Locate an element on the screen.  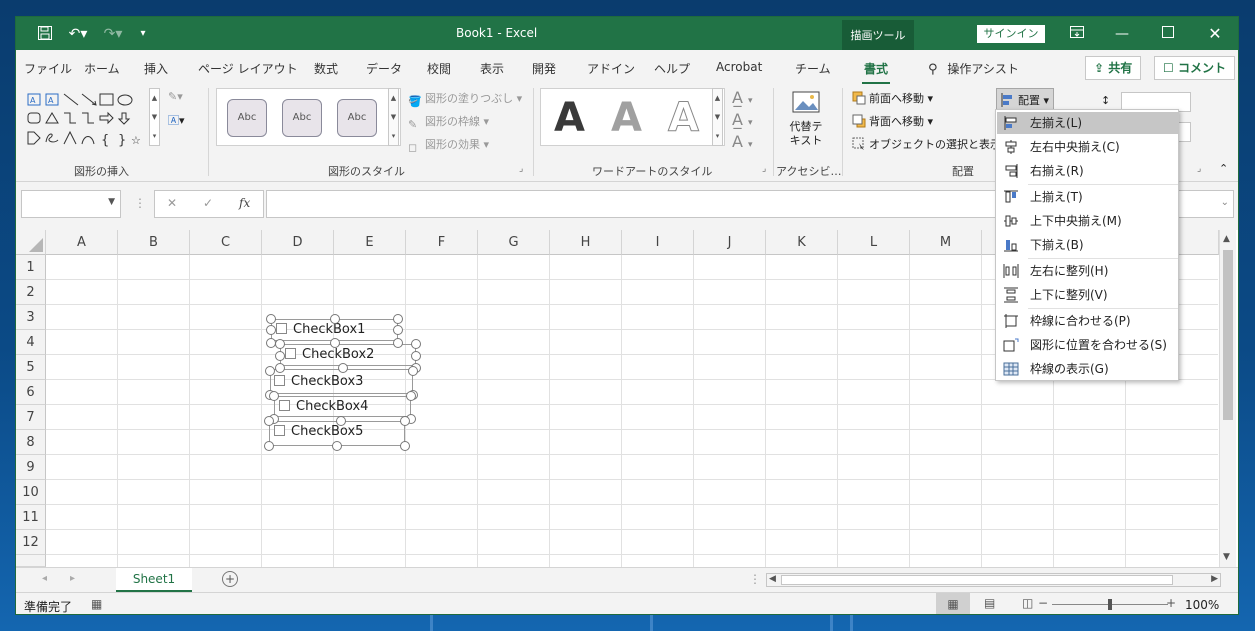
comments-button: ☐ コメント is located at coordinates (1194, 68).